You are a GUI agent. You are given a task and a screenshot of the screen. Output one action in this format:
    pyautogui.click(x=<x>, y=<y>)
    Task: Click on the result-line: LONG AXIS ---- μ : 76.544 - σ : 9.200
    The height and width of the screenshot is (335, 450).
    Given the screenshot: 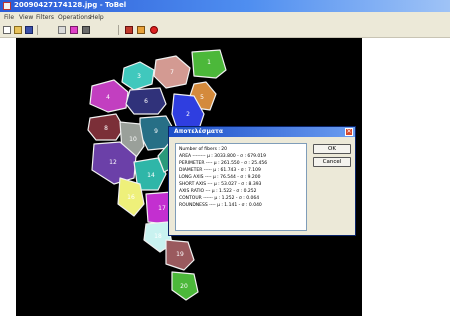 What is the action you would take?
    pyautogui.click(x=220, y=177)
    